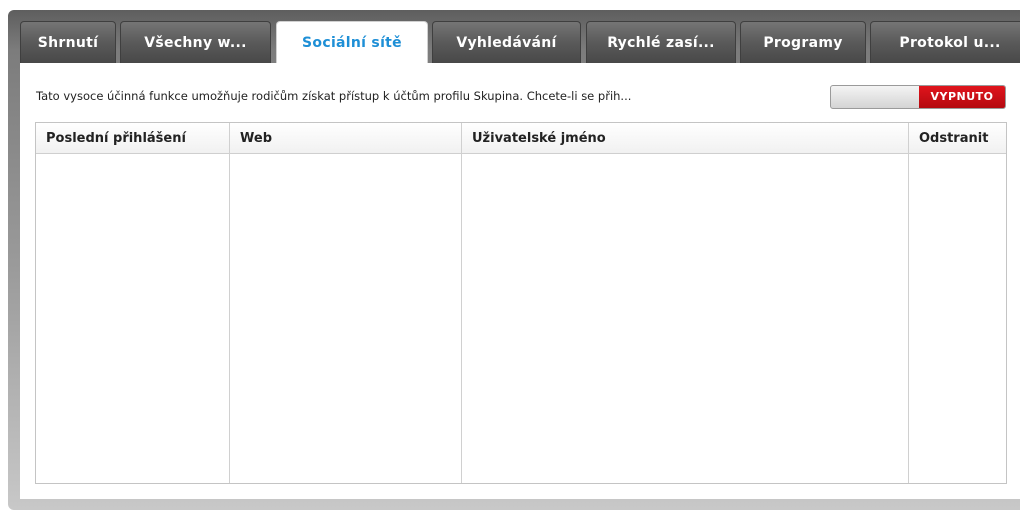  What do you see at coordinates (957, 138) in the screenshot?
I see `column-header-remove: Odstranit` at bounding box center [957, 138].